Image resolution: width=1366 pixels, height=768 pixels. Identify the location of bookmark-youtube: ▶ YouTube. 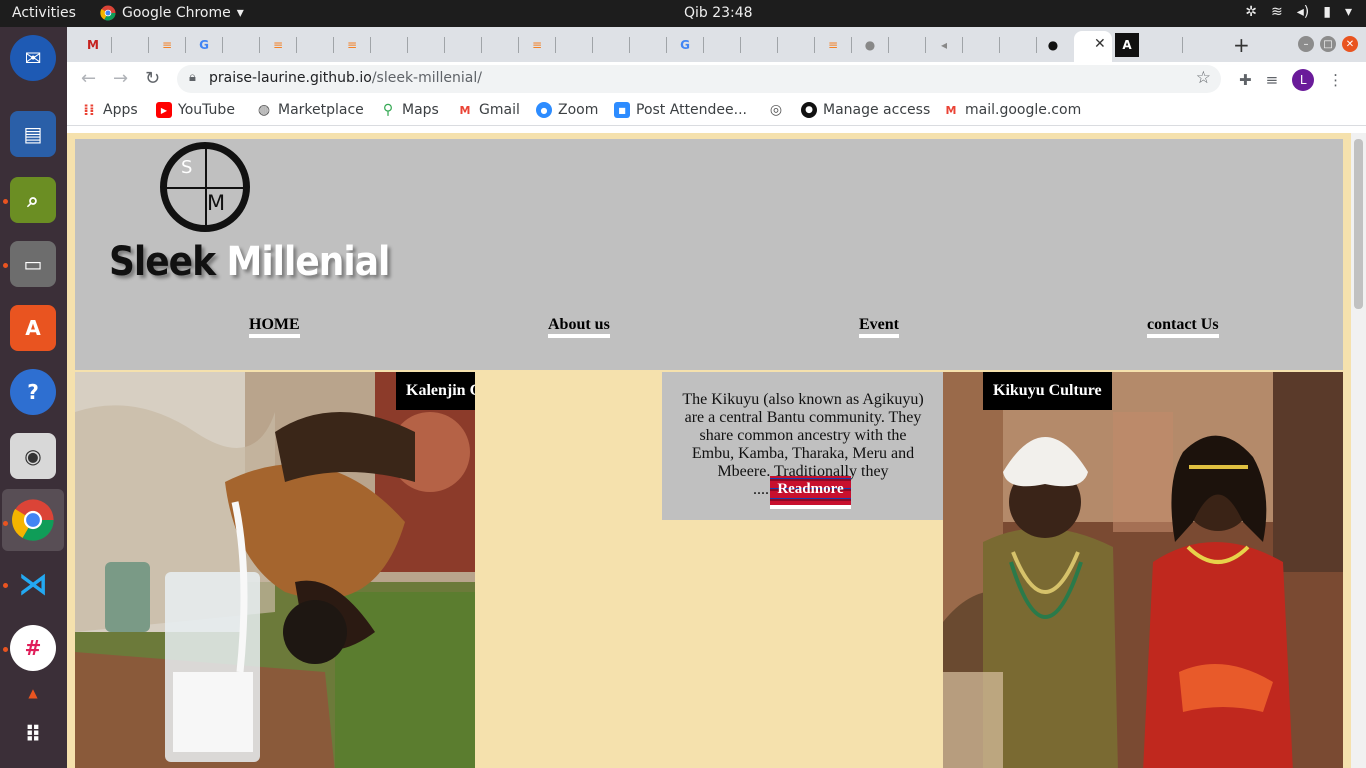
(195, 110).